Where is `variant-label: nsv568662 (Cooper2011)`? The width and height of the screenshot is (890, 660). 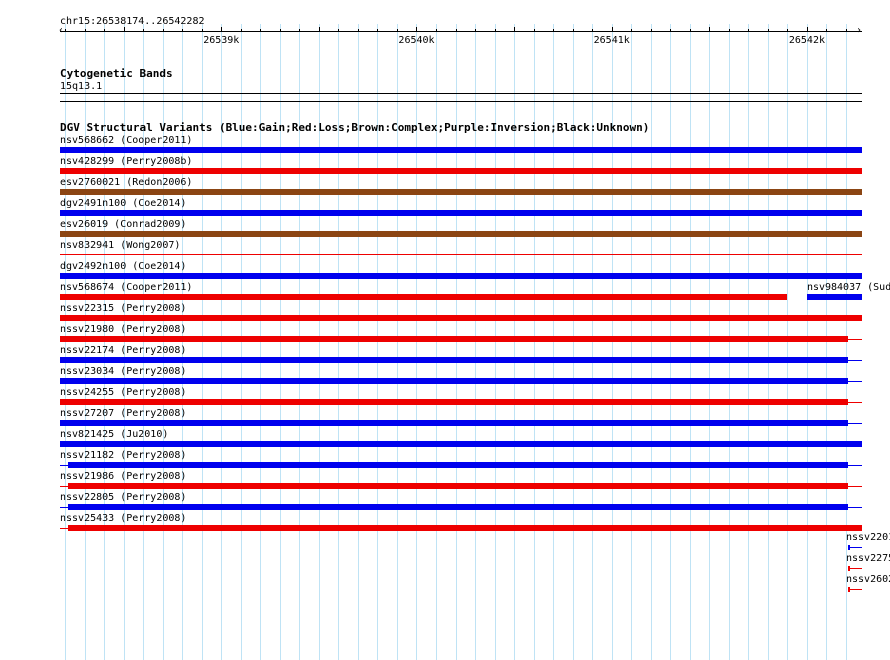 variant-label: nsv568662 (Cooper2011) is located at coordinates (126, 140).